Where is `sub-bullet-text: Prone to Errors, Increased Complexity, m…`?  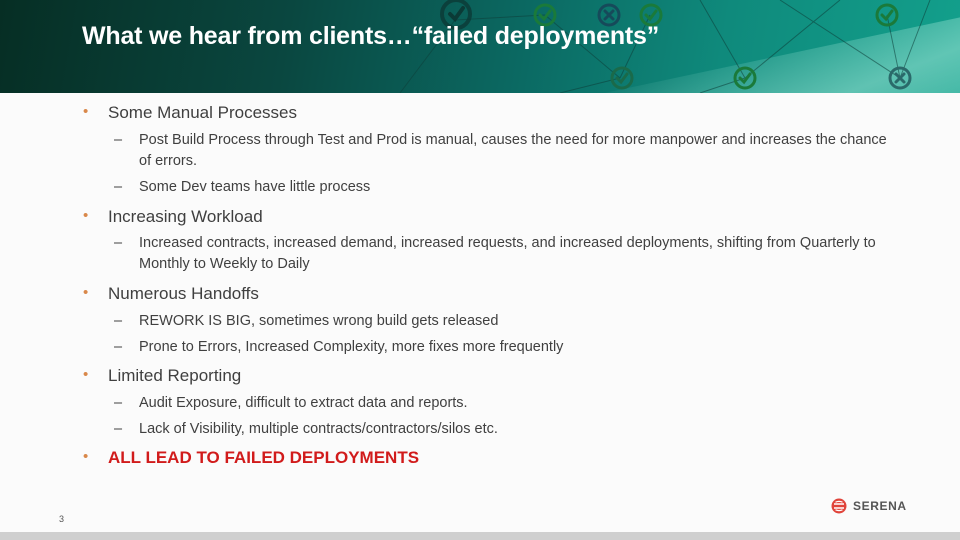 sub-bullet-text: Prone to Errors, Increased Complexity, m… is located at coordinates (351, 347).